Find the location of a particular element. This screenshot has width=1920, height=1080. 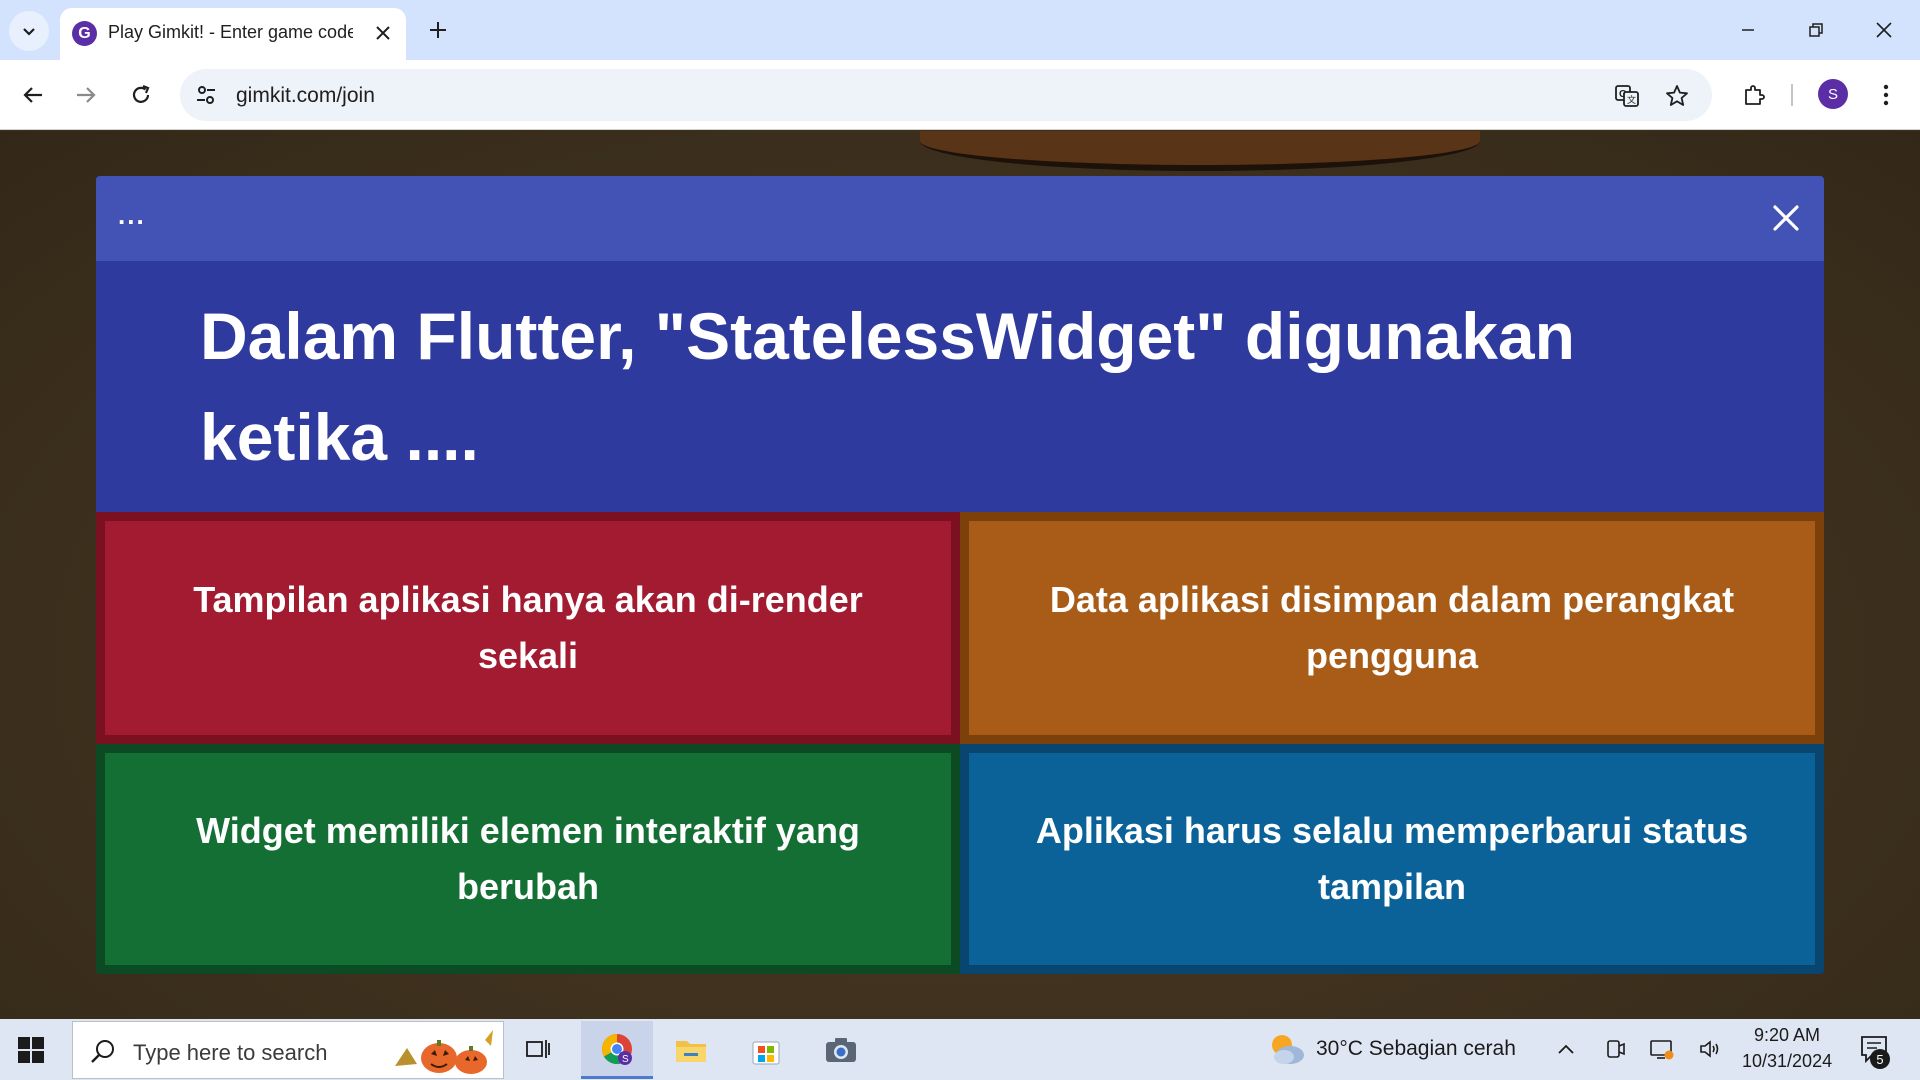

translate-button: G文 is located at coordinates (1627, 96).